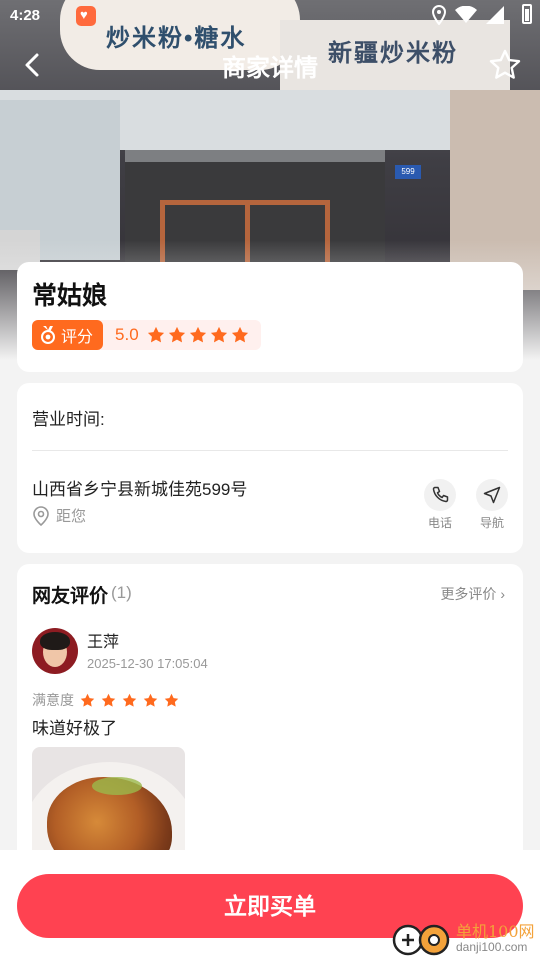 This screenshot has width=540, height=960. Describe the element at coordinates (440, 494) in the screenshot. I see `phone-icon` at that location.